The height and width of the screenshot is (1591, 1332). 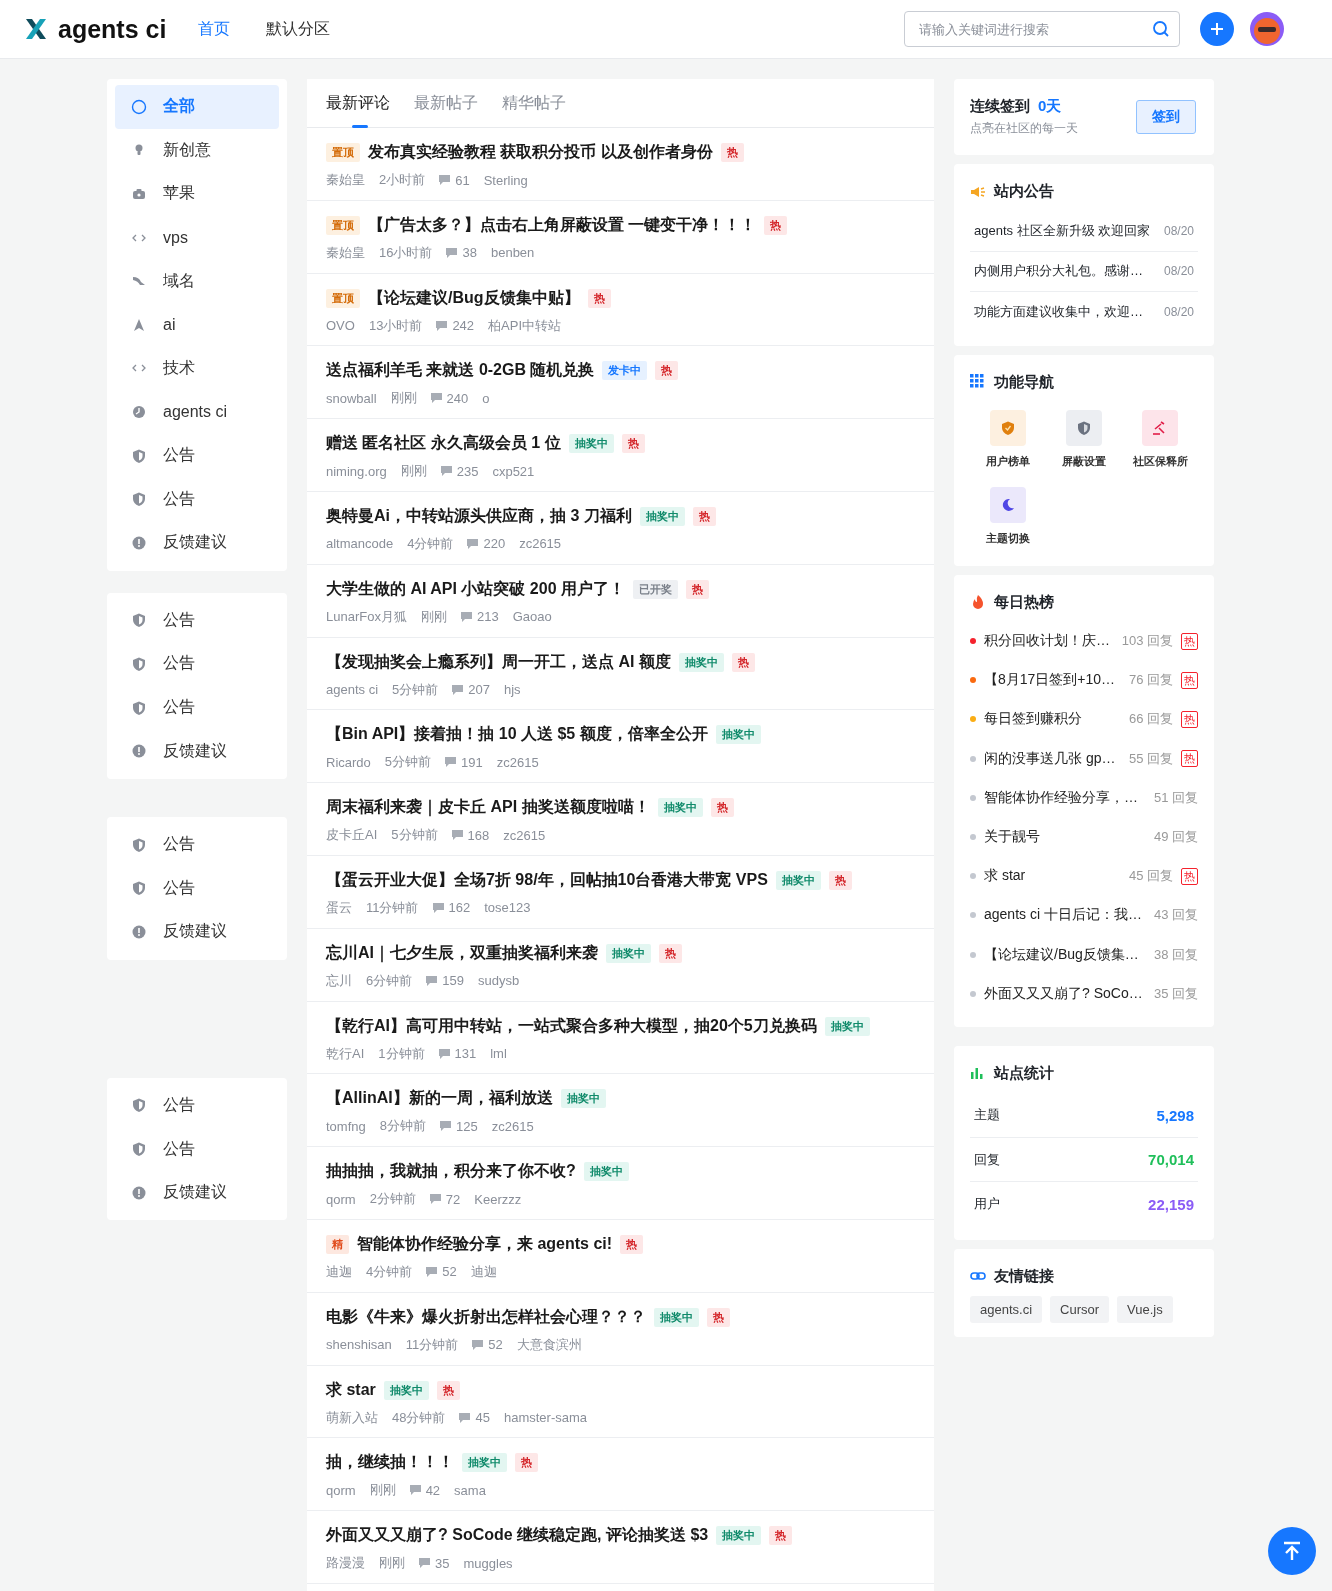 I want to click on friend-link: agents.ci, so click(x=1006, y=1309).